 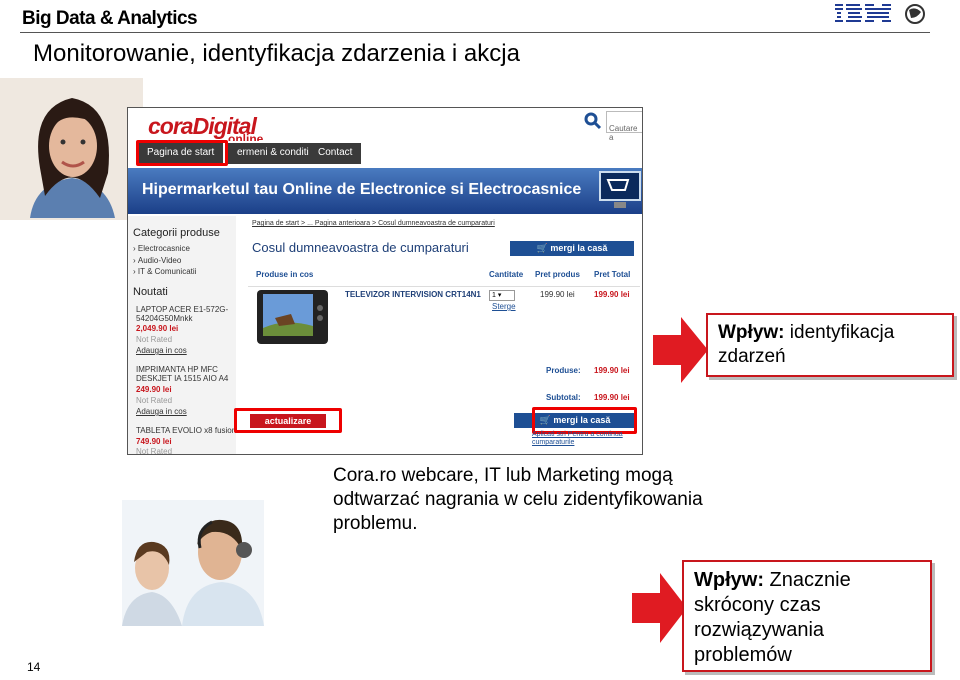 What do you see at coordinates (612, 397) in the screenshot?
I see `subtotal-value: 199.90 lei` at bounding box center [612, 397].